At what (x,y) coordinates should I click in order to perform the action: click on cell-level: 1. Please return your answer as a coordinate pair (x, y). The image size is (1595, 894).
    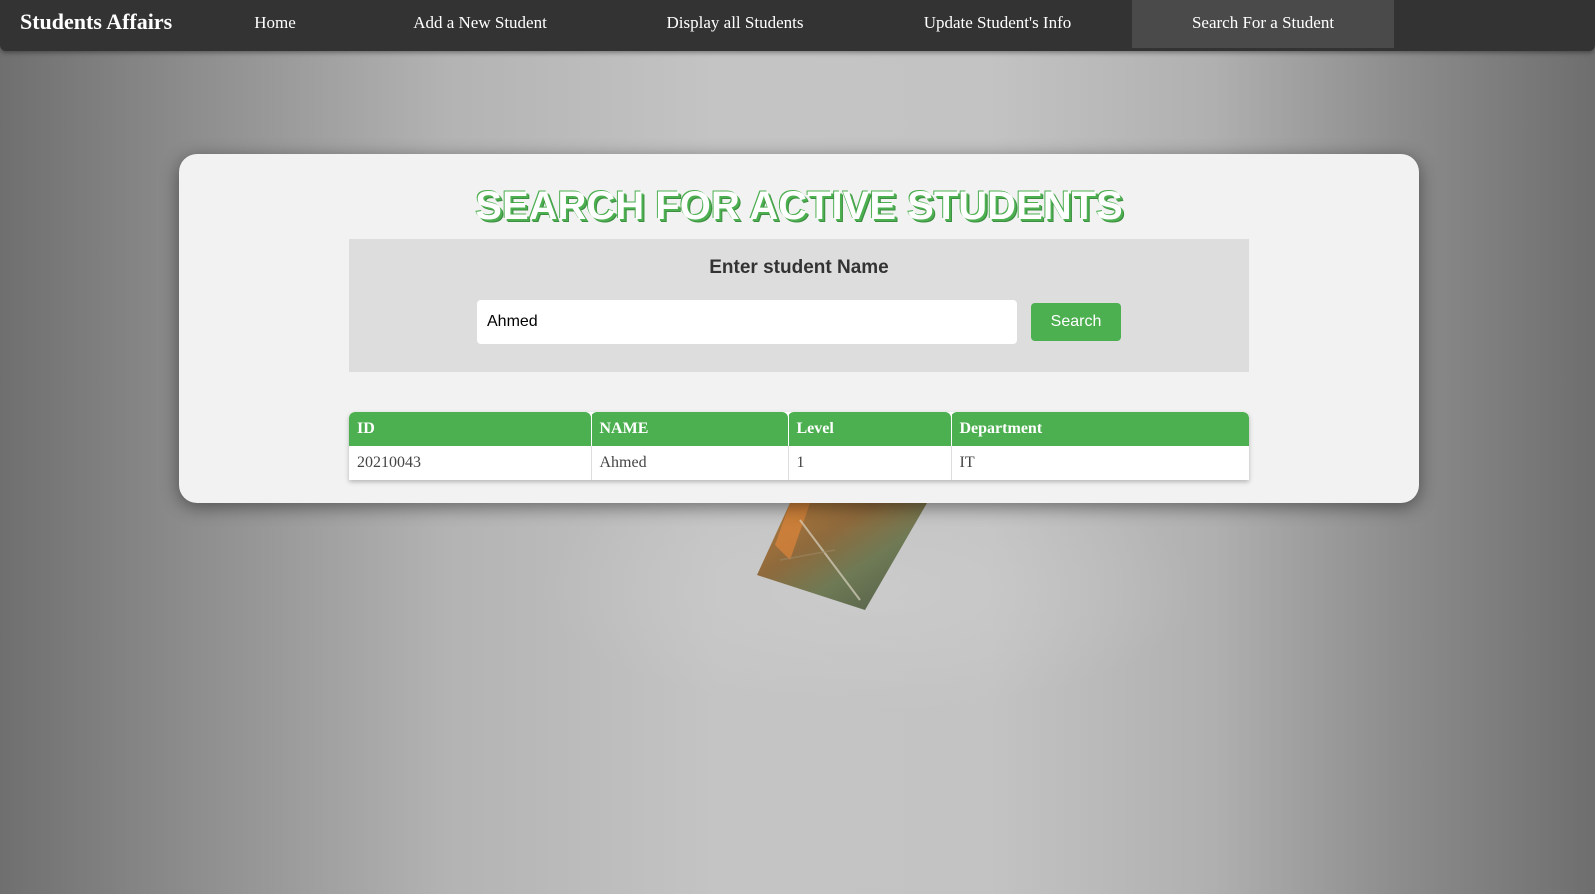
    Looking at the image, I should click on (870, 463).